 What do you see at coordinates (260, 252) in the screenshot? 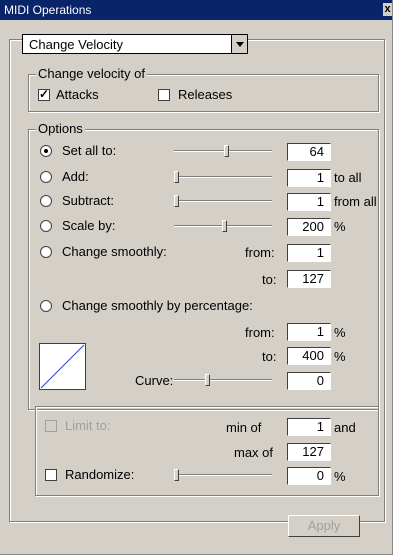
I see `smooth-from-label: from:` at bounding box center [260, 252].